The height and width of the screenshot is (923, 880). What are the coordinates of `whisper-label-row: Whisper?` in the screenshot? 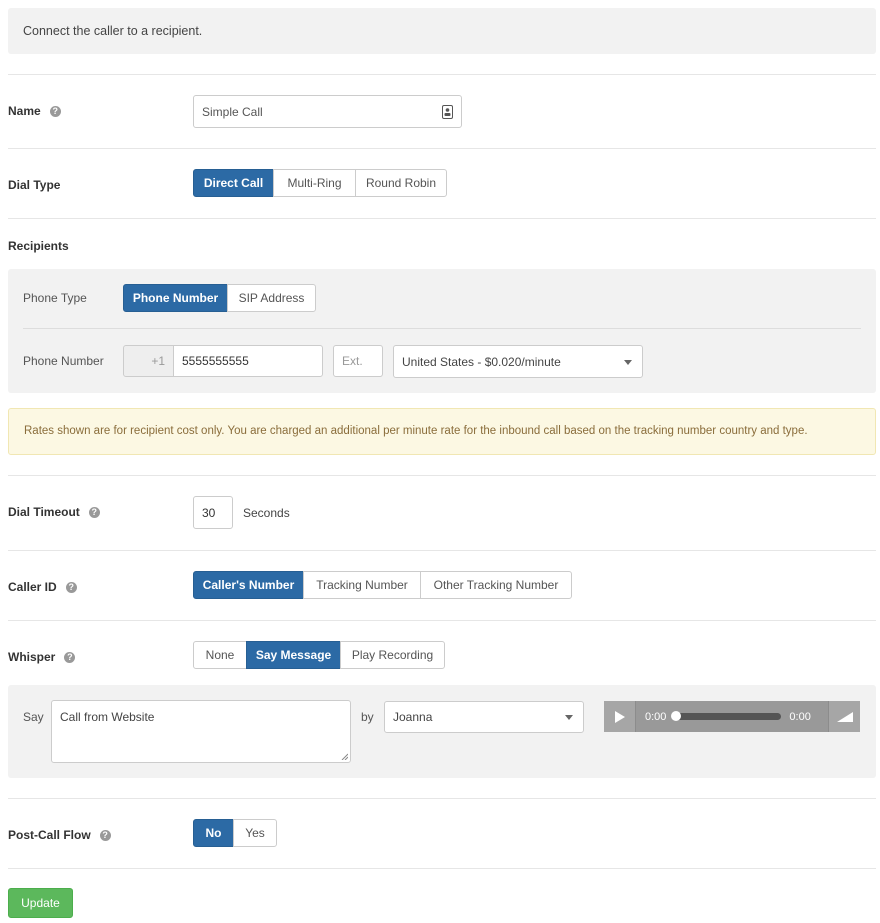 It's located at (42, 657).